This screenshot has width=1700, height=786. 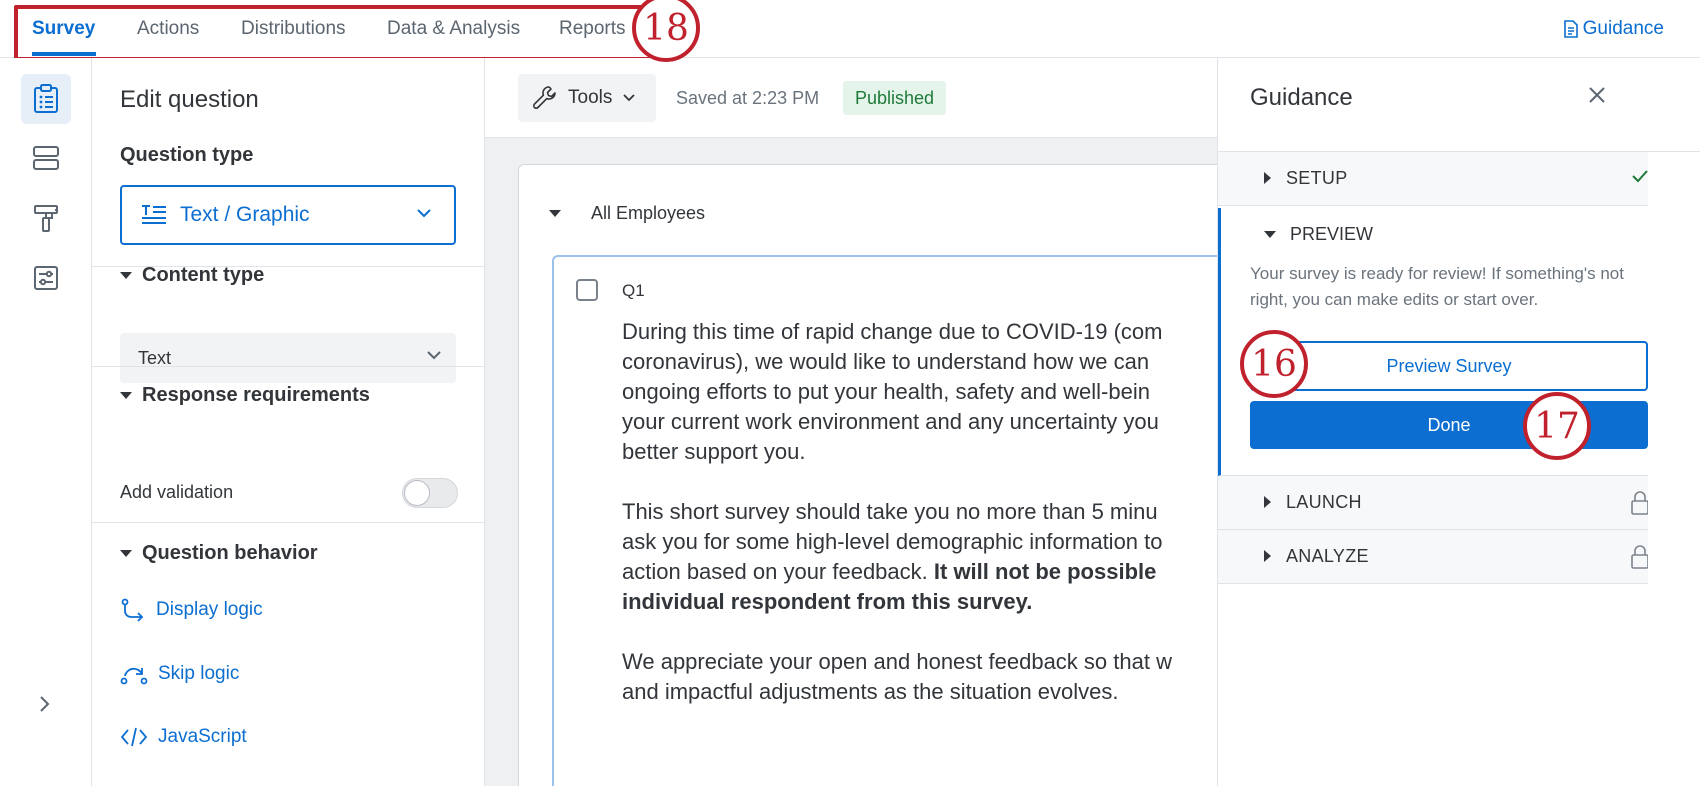 What do you see at coordinates (1570, 29) in the screenshot?
I see `document-icon` at bounding box center [1570, 29].